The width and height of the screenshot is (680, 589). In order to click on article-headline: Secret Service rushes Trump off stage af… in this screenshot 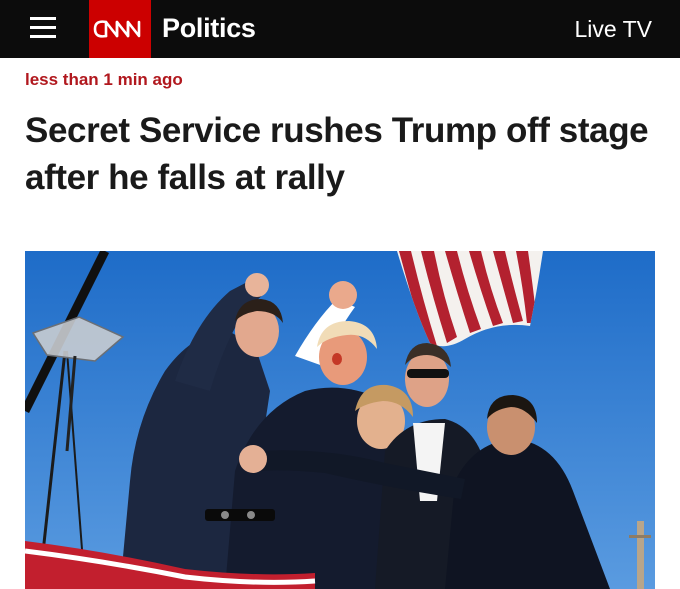, I will do `click(340, 154)`.